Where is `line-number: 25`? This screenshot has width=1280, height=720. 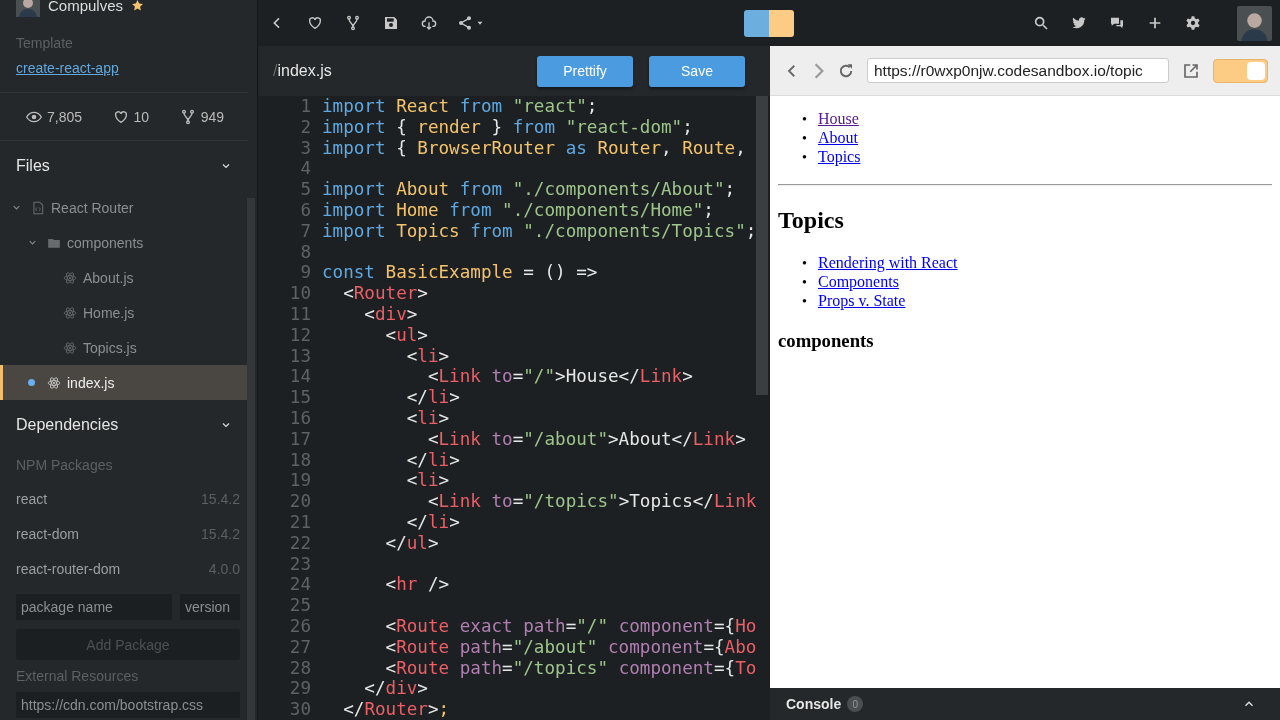
line-number: 25 is located at coordinates (299, 605).